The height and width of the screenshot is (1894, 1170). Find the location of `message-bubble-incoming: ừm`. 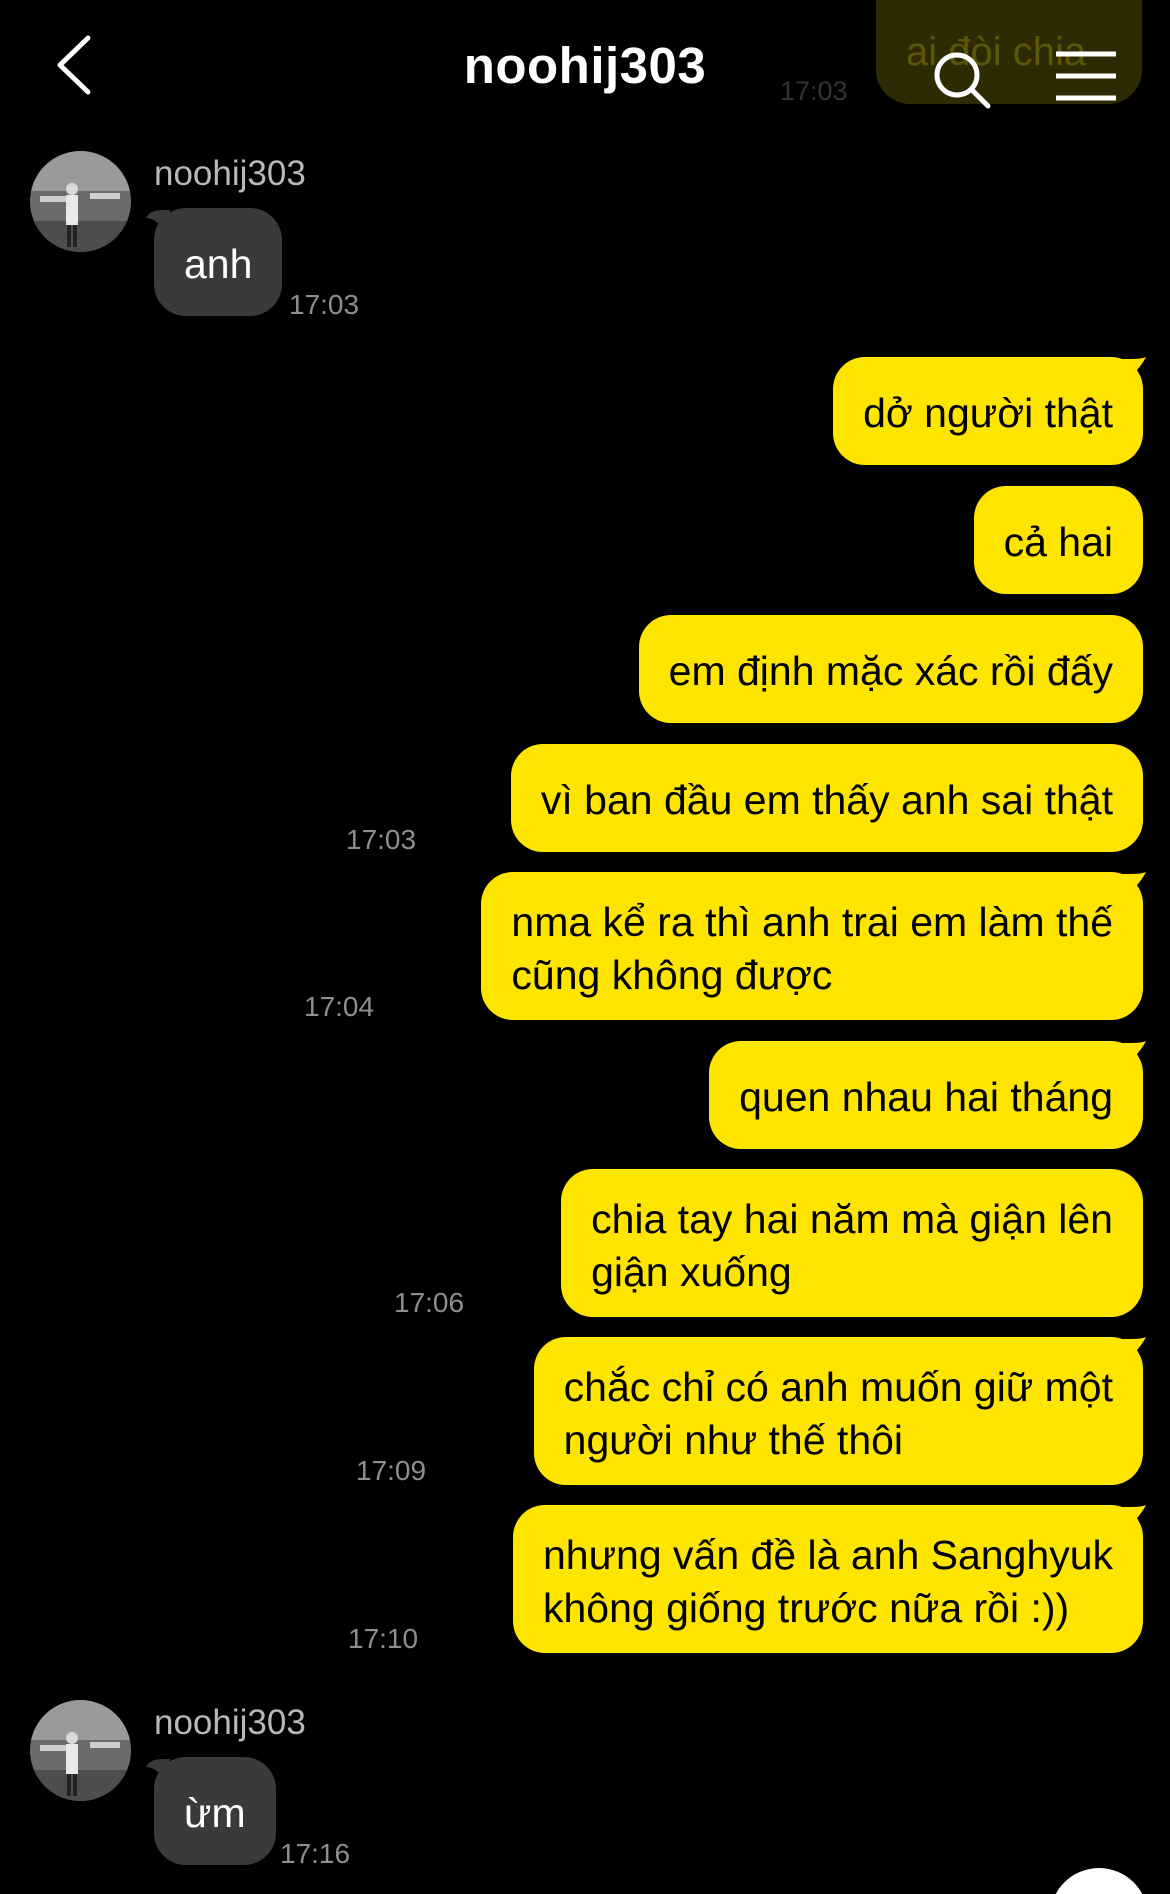

message-bubble-incoming: ừm is located at coordinates (215, 1811).